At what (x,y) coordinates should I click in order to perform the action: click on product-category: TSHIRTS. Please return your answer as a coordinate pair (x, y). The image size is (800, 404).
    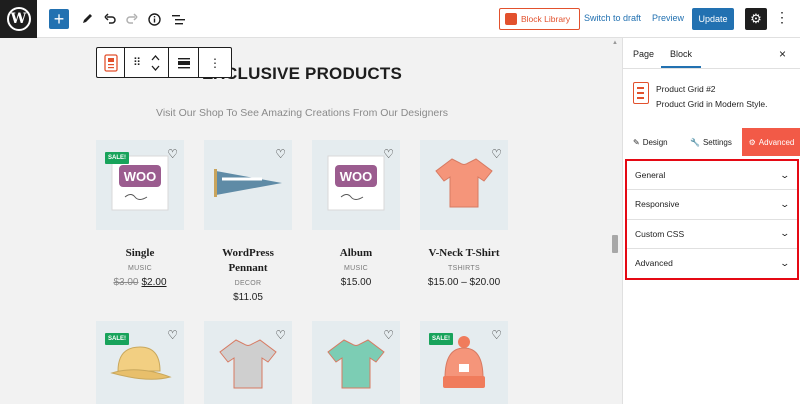
    Looking at the image, I should click on (464, 268).